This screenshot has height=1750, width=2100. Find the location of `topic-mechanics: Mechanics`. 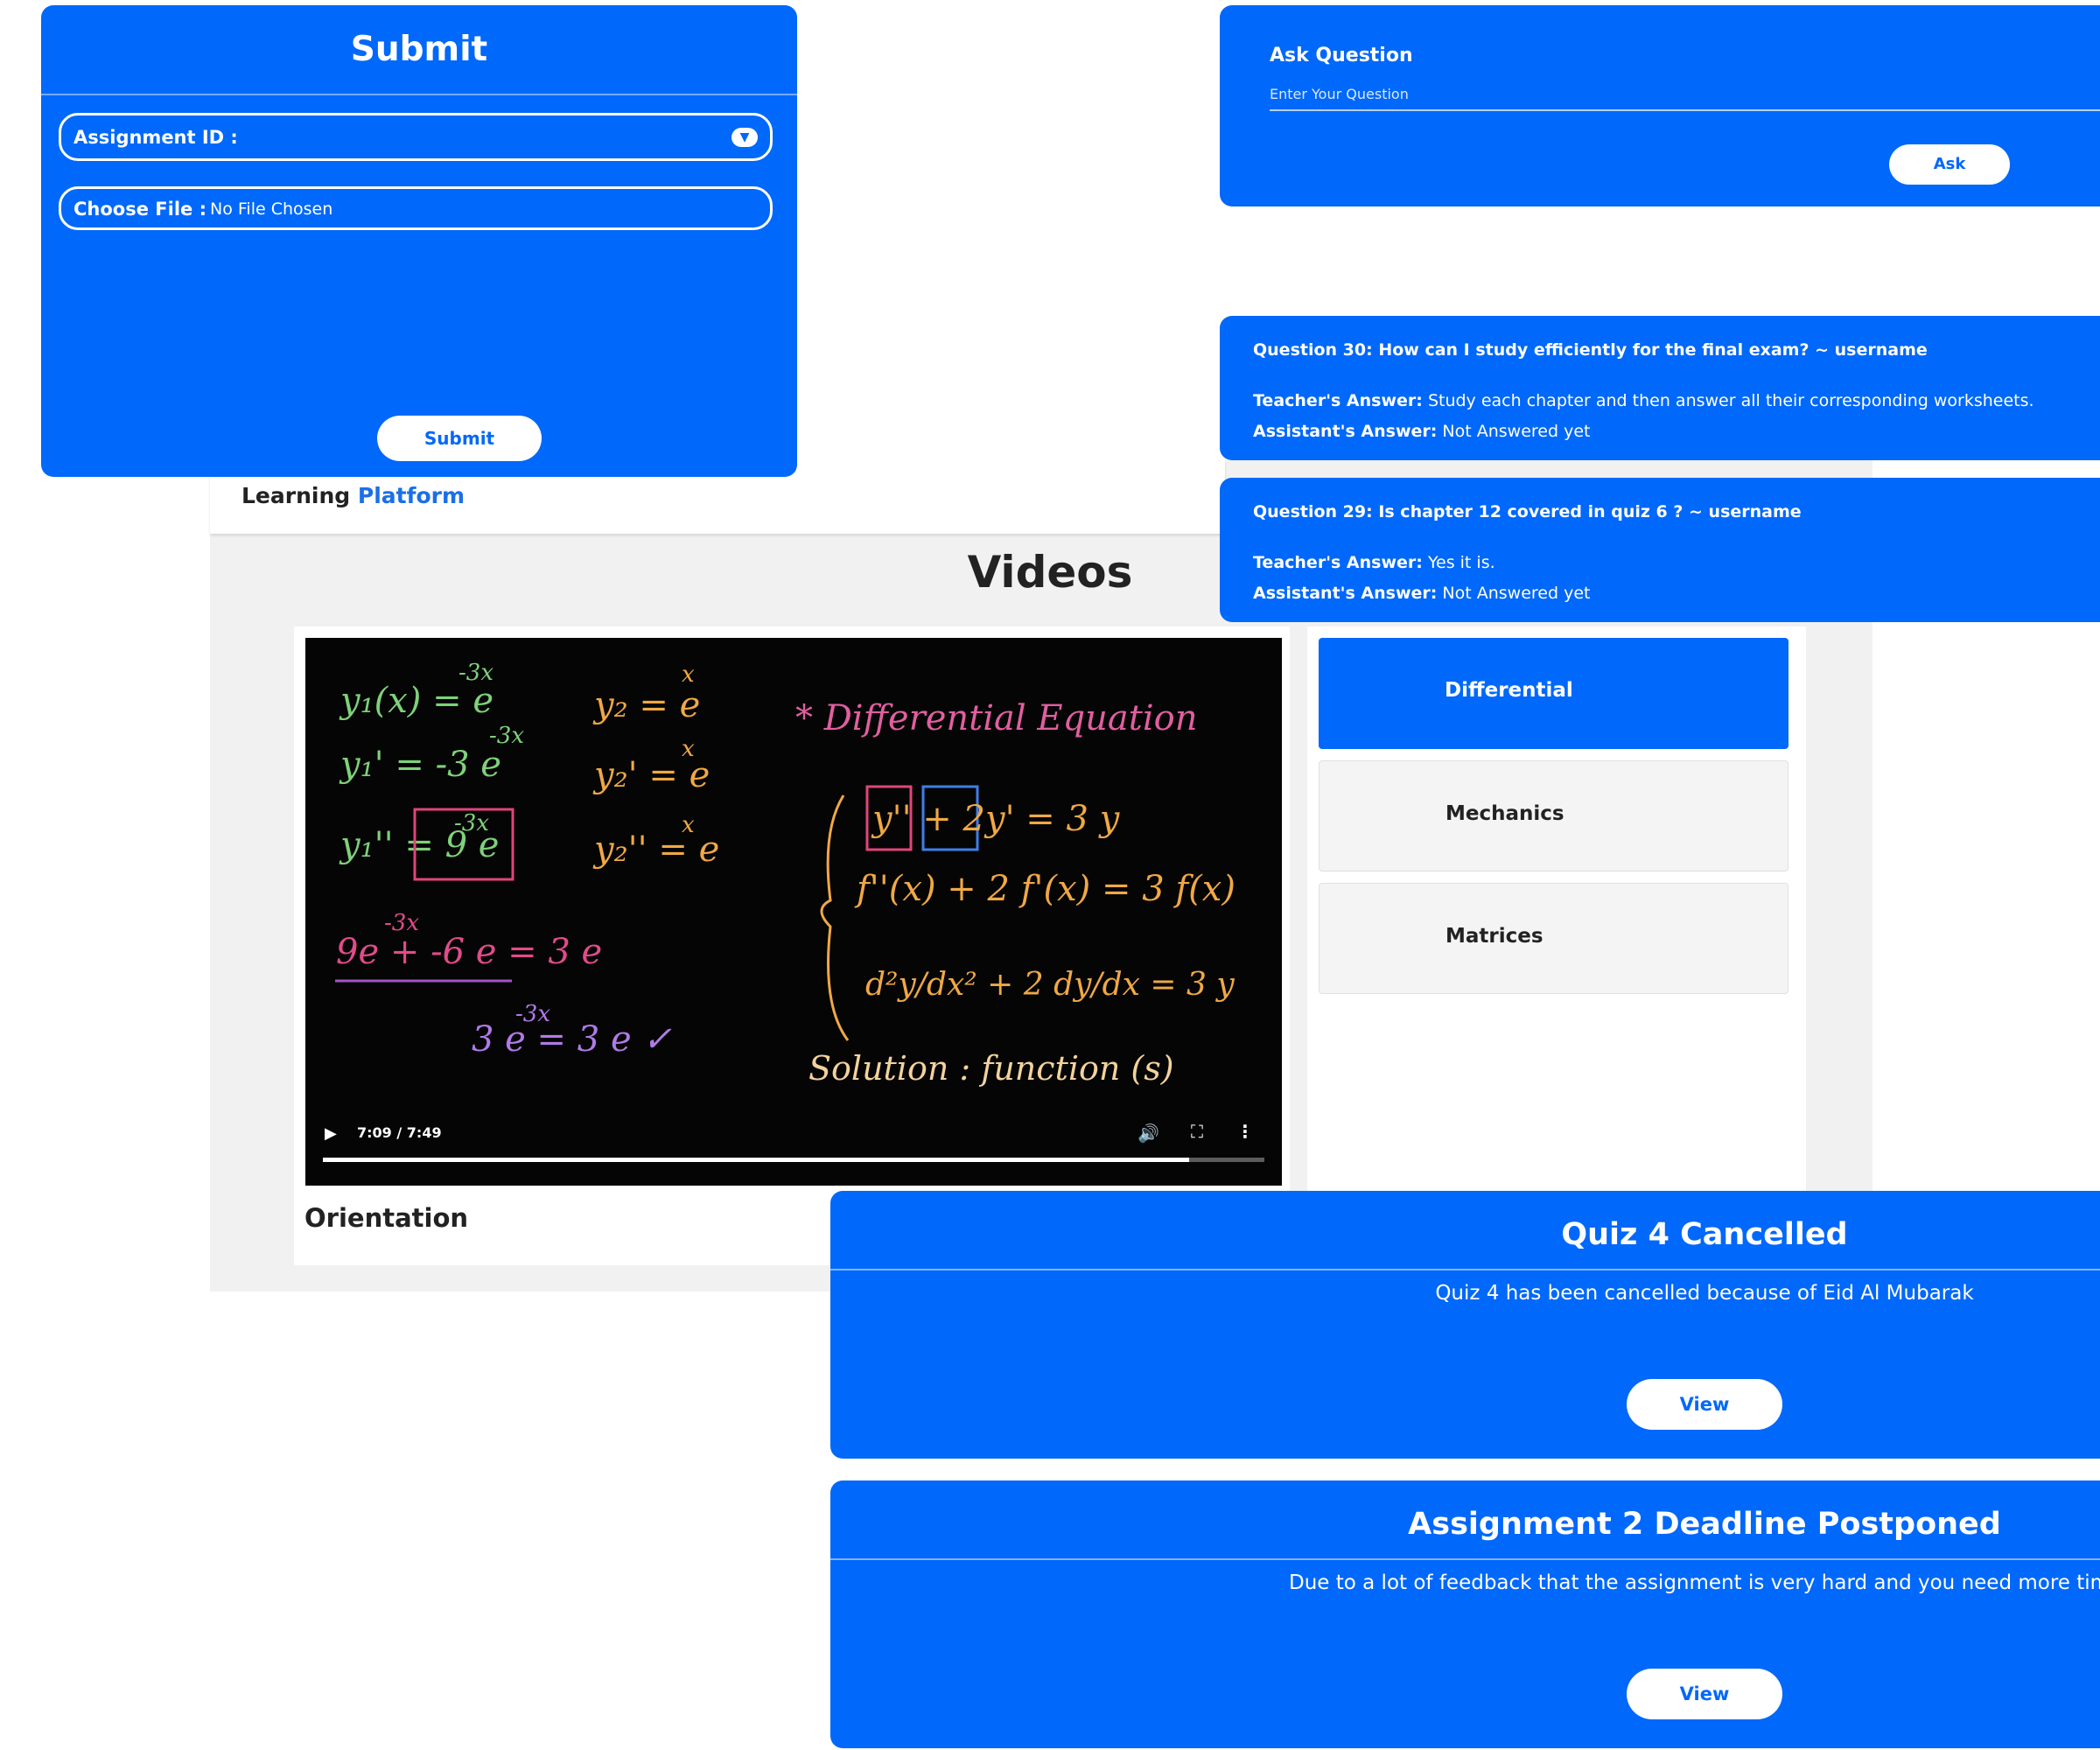

topic-mechanics: Mechanics is located at coordinates (1553, 816).